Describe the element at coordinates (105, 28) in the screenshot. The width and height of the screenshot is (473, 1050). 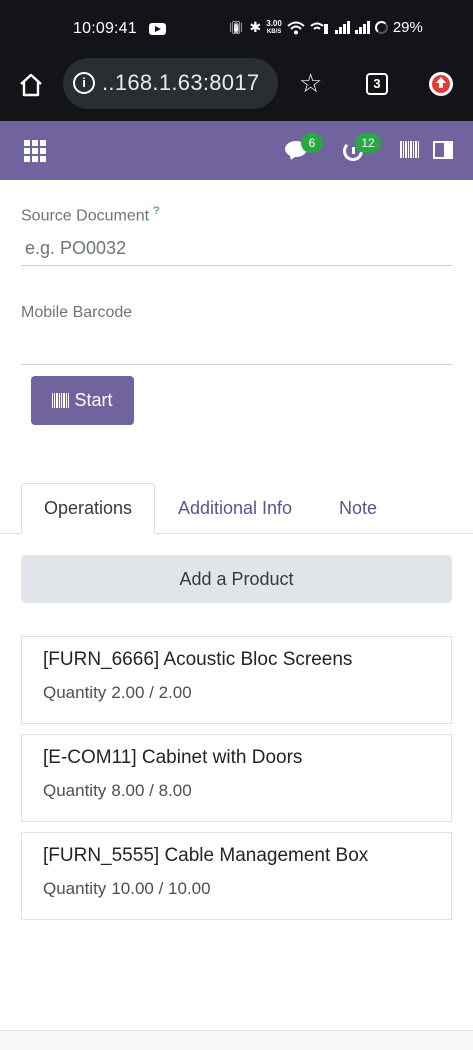
I see `status-time: 10:09:41` at that location.